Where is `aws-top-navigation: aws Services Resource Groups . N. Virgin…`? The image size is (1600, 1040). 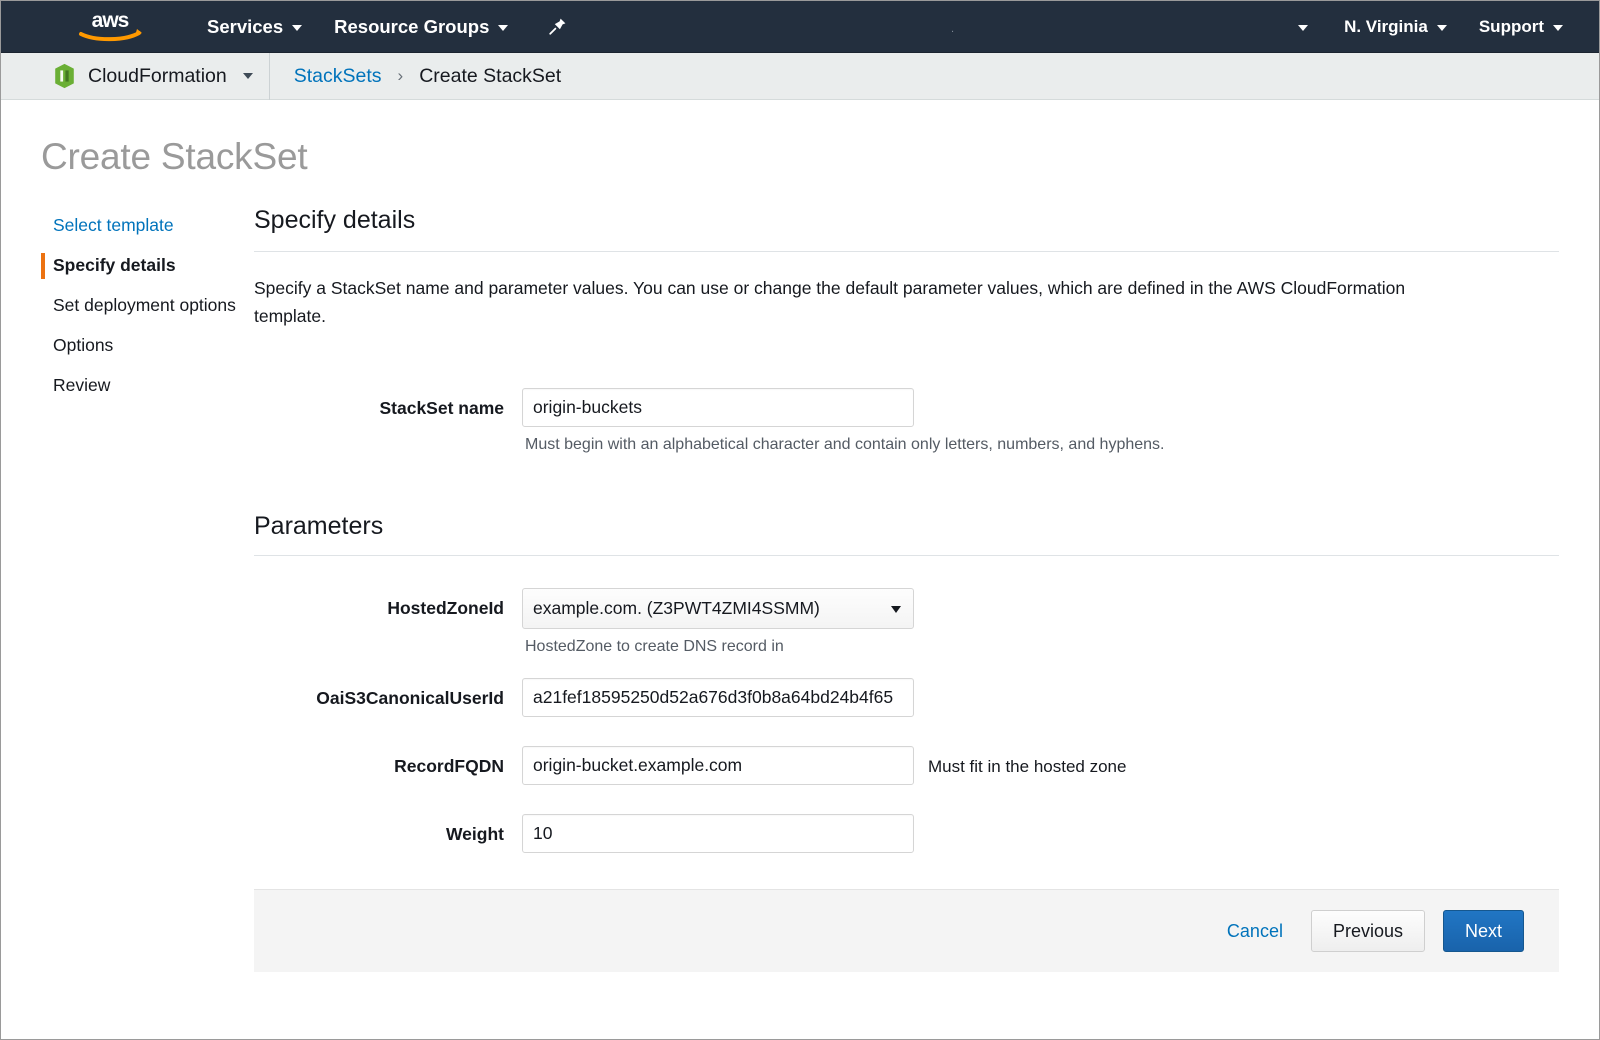
aws-top-navigation: aws Services Resource Groups . N. Virgin… is located at coordinates (800, 27).